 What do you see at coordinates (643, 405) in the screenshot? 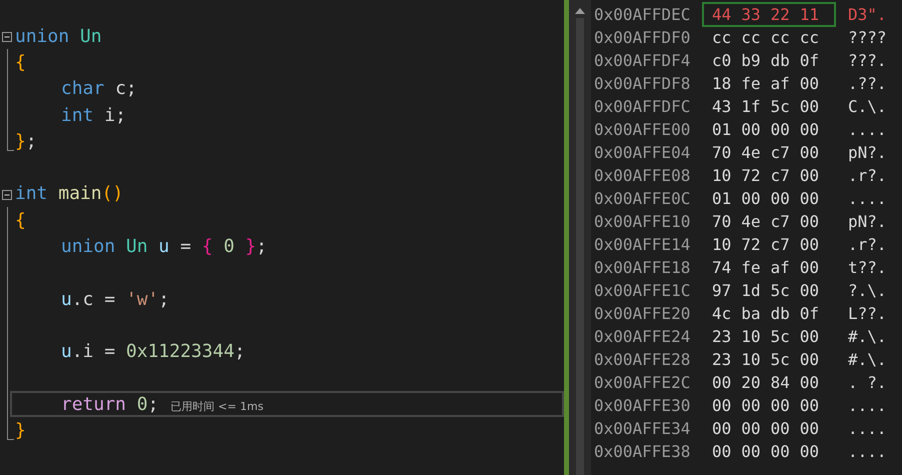
I see `memory-address: 0x00AFFE30` at bounding box center [643, 405].